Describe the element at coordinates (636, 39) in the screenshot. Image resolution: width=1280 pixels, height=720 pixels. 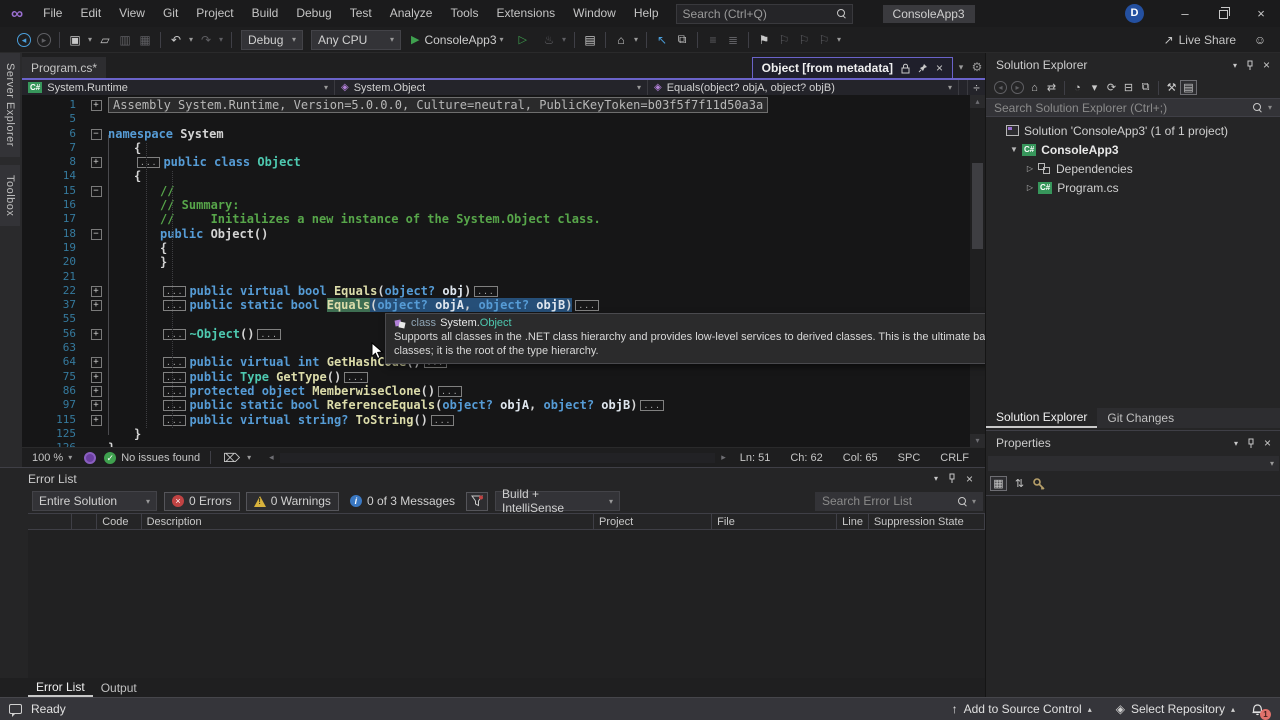
I see `sync-dropdown-icon: ▾` at that location.